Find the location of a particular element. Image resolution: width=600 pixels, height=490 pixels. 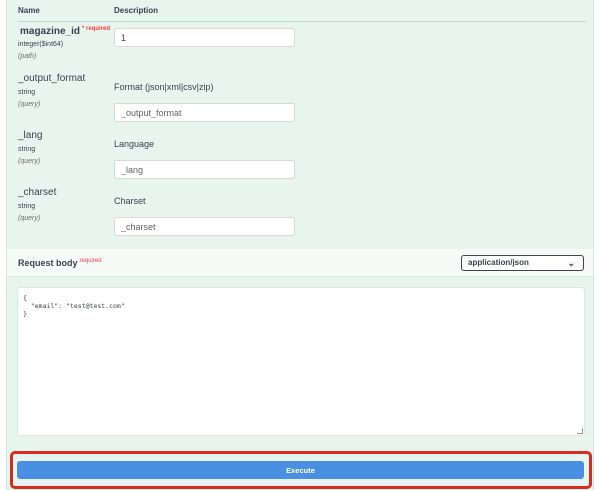

param-row-charset: _charset string (query) Charset is located at coordinates (303, 212).